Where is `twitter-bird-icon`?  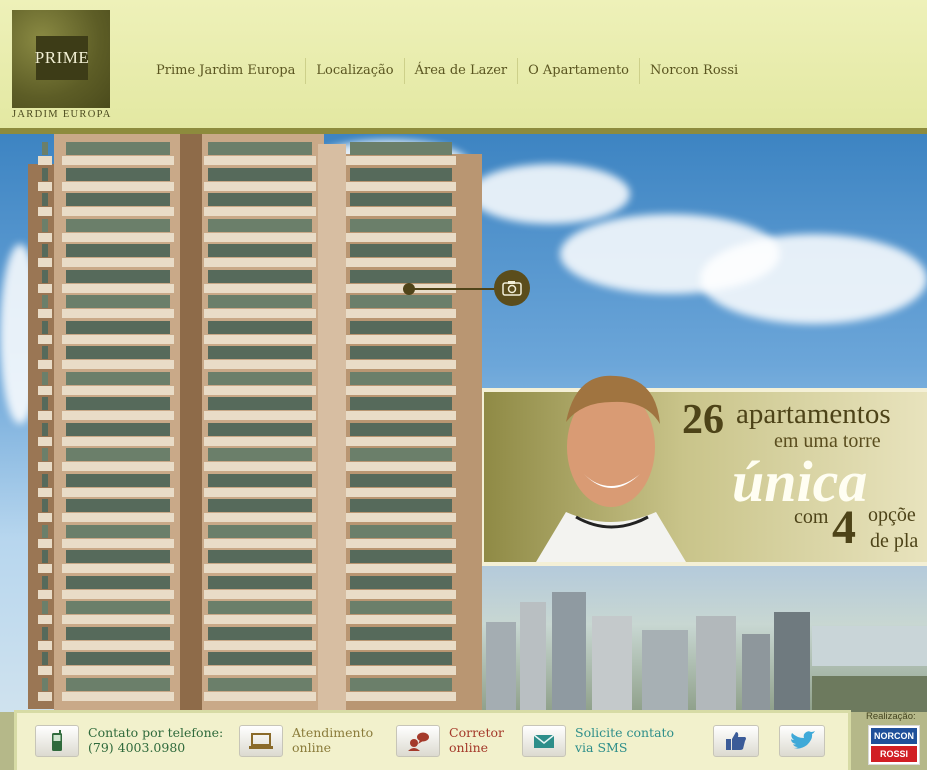 twitter-bird-icon is located at coordinates (803, 740).